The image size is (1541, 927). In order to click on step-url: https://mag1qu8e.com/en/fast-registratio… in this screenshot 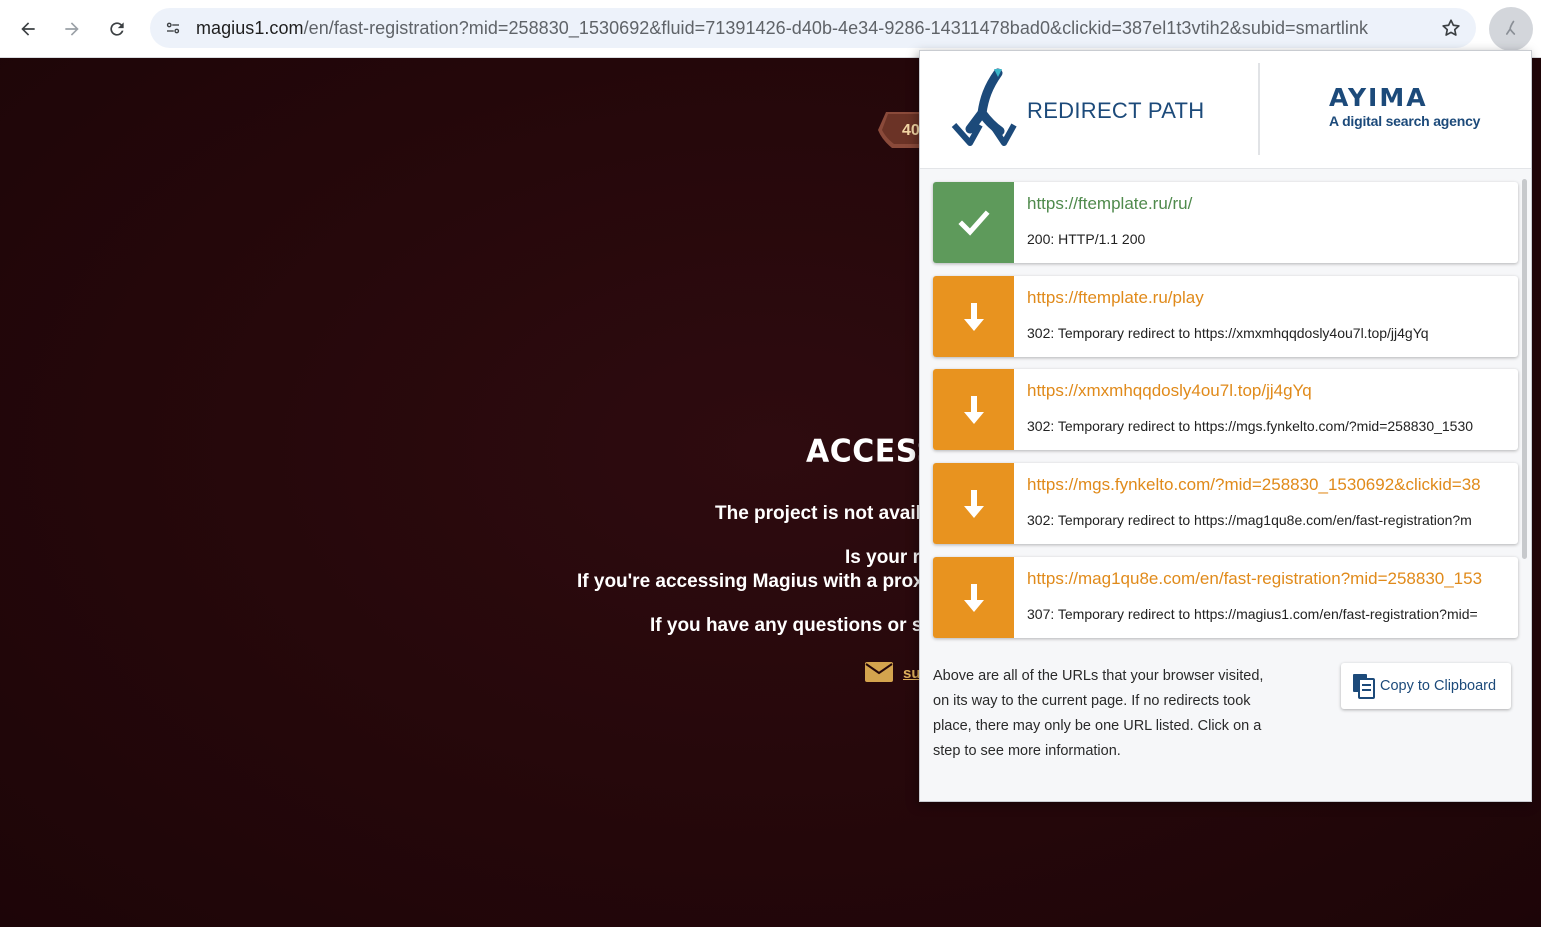, I will do `click(1269, 579)`.